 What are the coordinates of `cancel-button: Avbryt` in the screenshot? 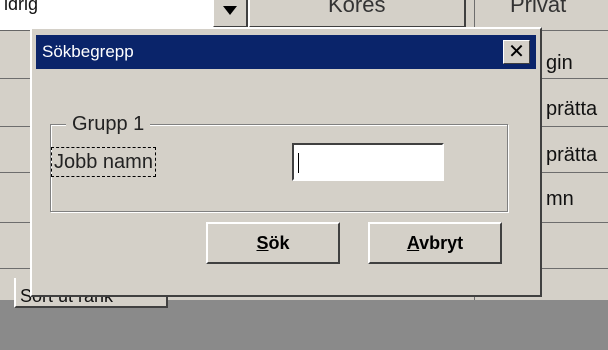 It's located at (435, 243).